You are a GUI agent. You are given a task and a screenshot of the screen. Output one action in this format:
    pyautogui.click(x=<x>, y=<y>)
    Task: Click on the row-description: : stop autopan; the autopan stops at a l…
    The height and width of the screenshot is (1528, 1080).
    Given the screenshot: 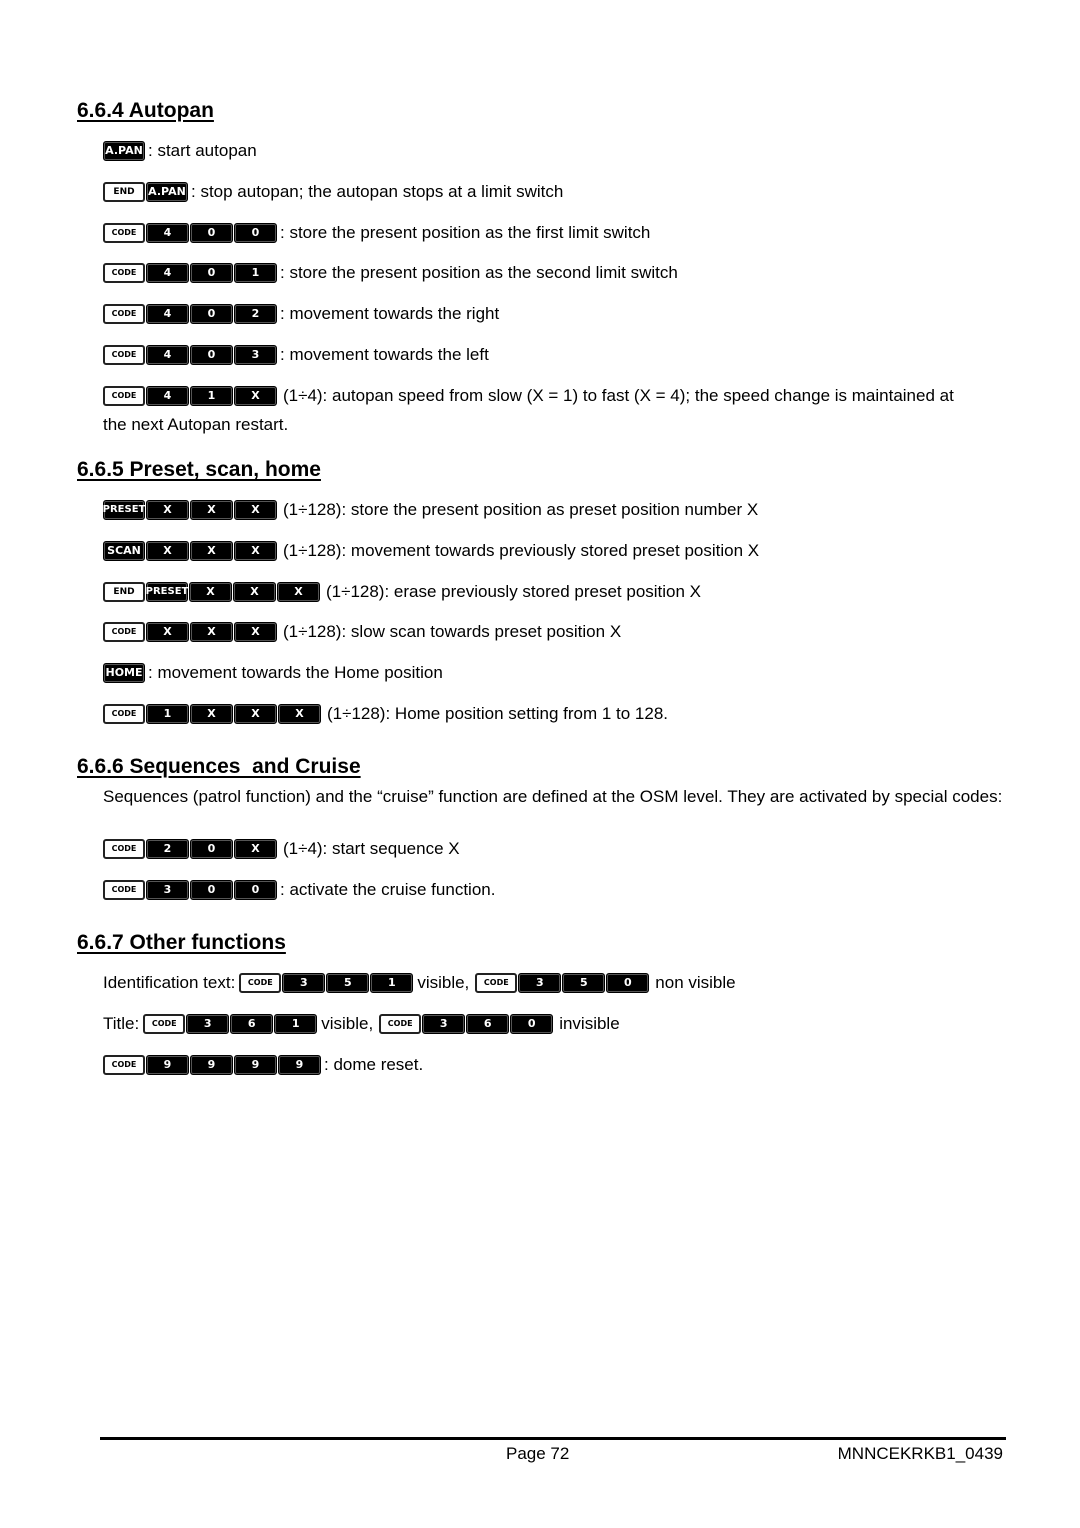 What is the action you would take?
    pyautogui.click(x=377, y=191)
    